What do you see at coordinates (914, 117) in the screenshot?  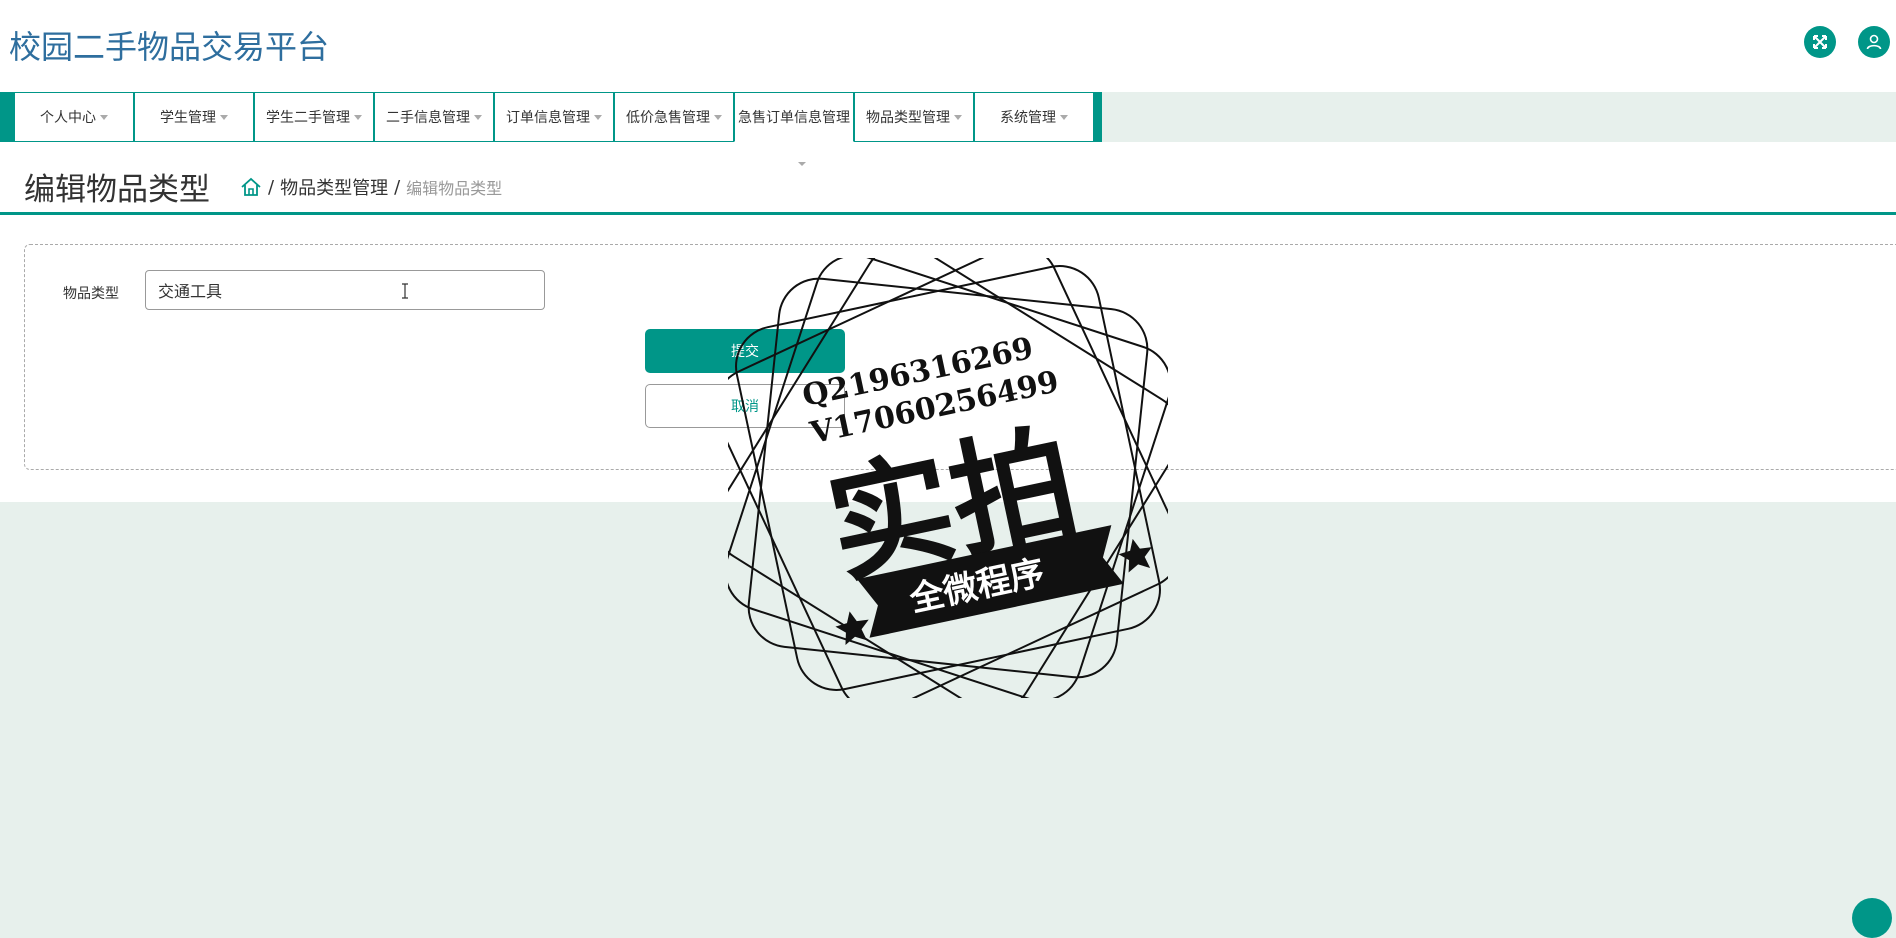 I see `nav-item-item-type-management: 物品类型管理` at bounding box center [914, 117].